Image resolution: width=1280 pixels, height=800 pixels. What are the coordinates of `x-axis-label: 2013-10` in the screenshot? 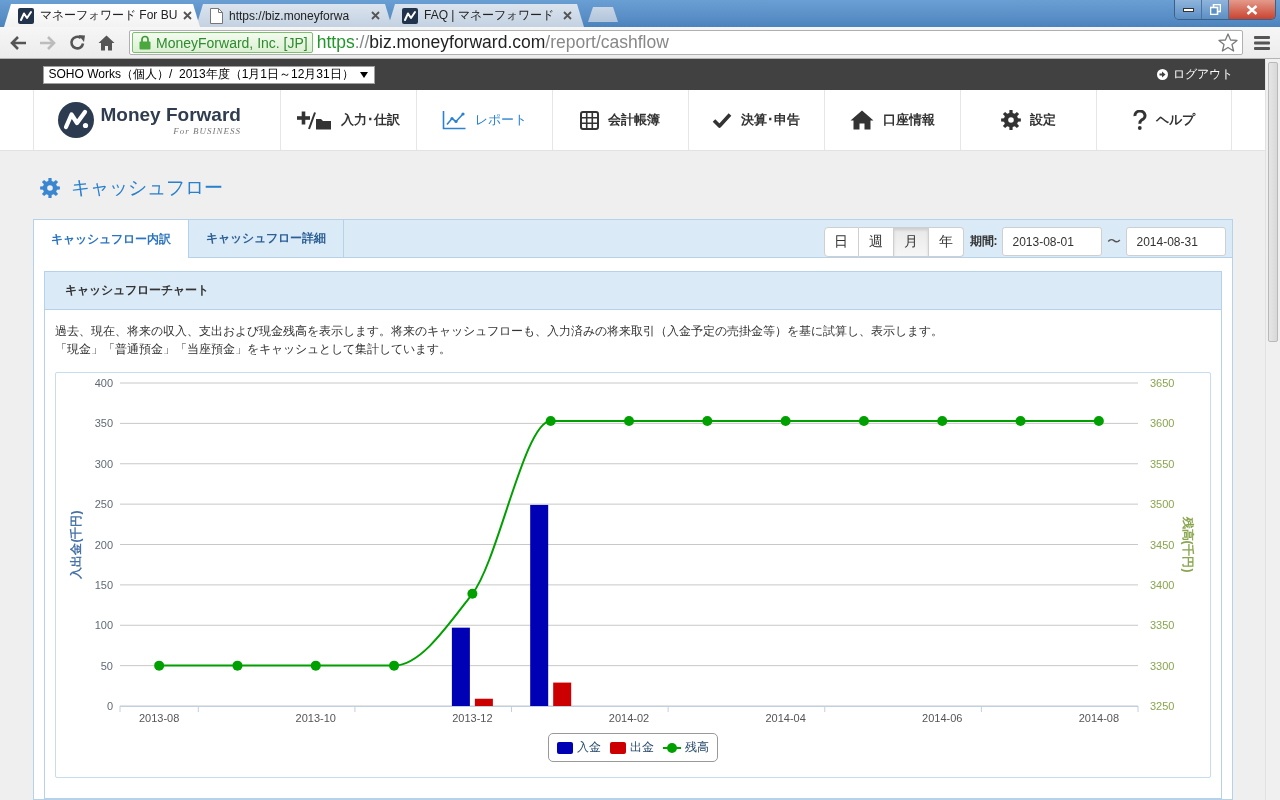 It's located at (315, 718).